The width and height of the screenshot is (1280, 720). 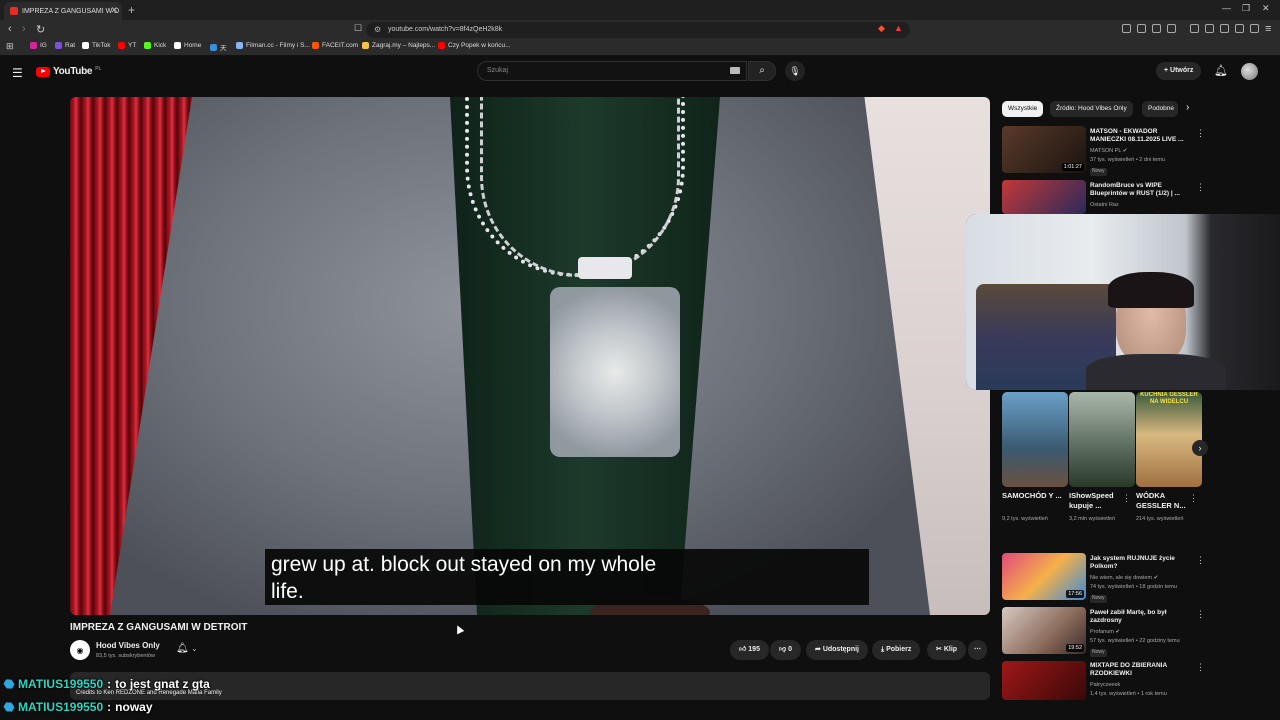 I want to click on rec-title: Paweł zabił Martę, bo był zazdrosny, so click(x=1139, y=617).